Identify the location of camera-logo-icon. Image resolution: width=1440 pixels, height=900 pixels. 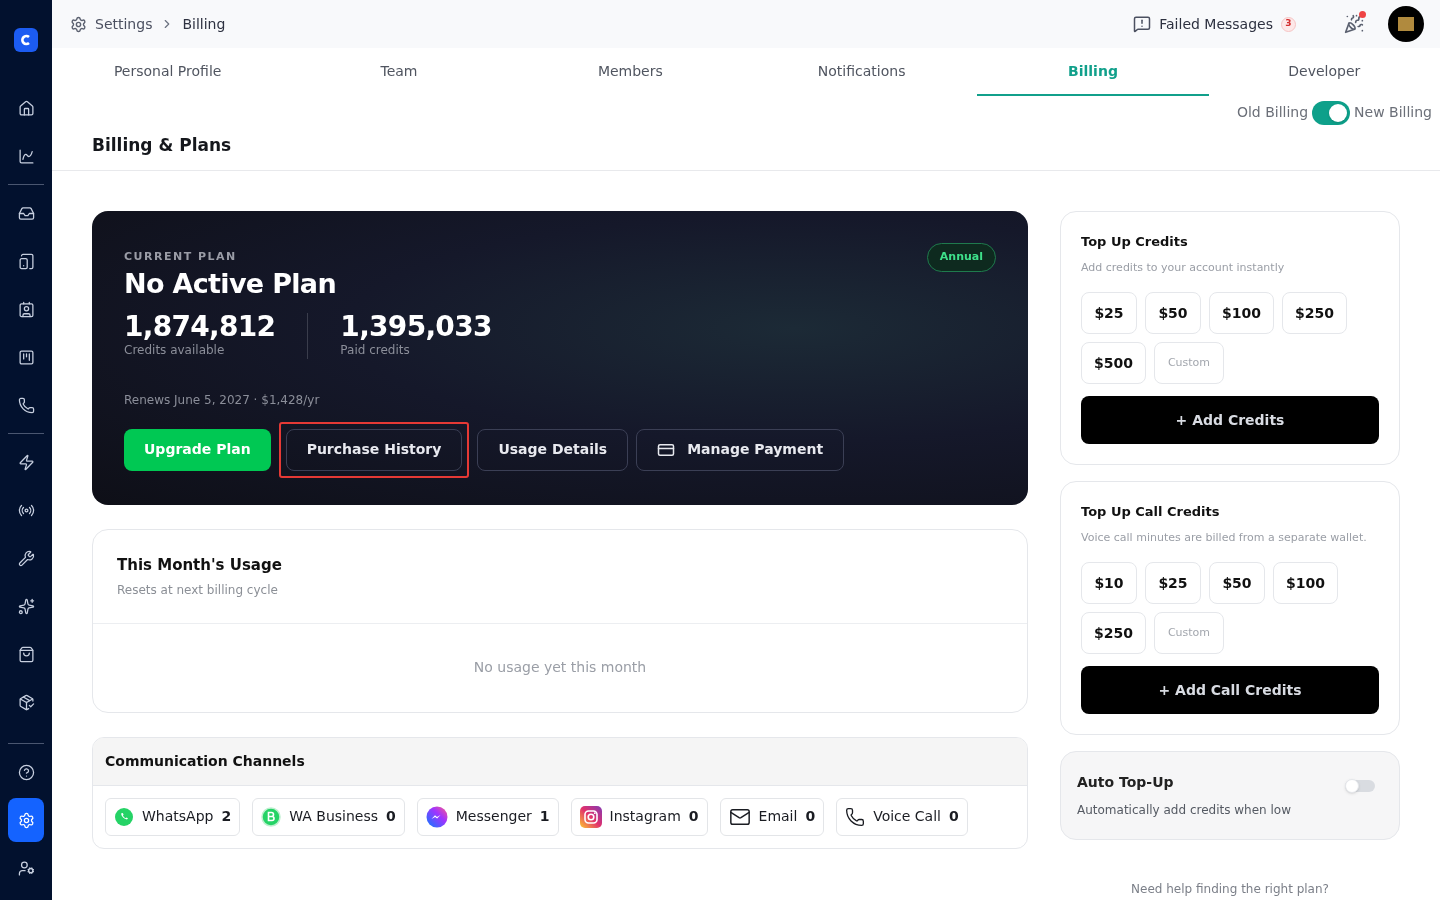
(590, 816).